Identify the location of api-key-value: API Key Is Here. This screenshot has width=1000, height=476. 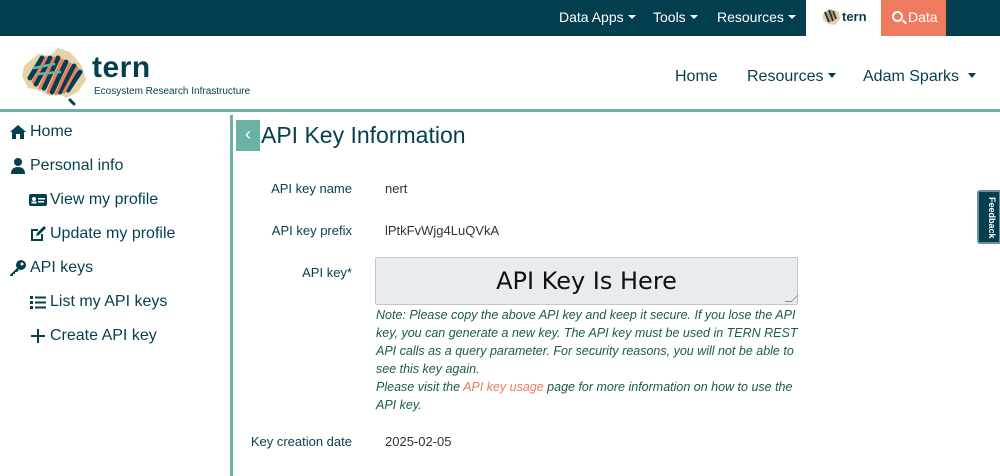
(586, 281).